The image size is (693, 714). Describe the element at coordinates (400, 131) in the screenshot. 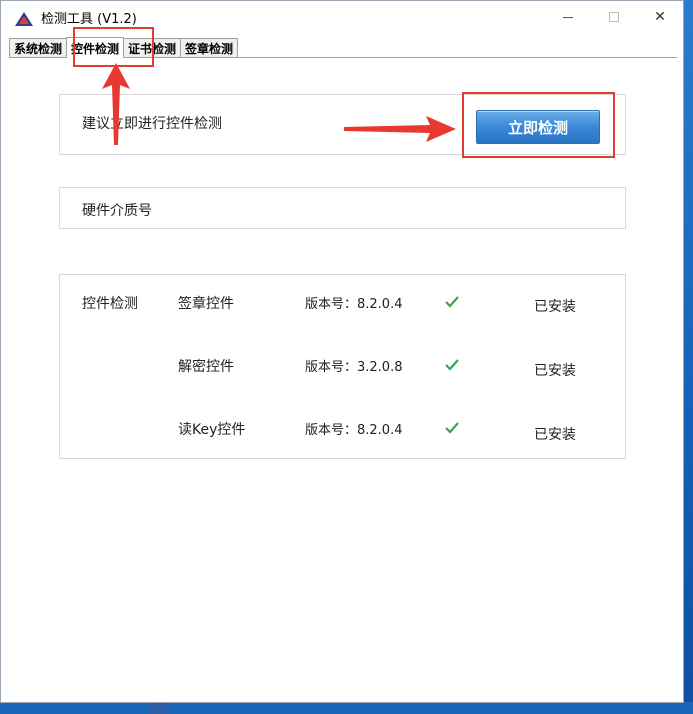

I see `red-arrow-right-icon` at that location.